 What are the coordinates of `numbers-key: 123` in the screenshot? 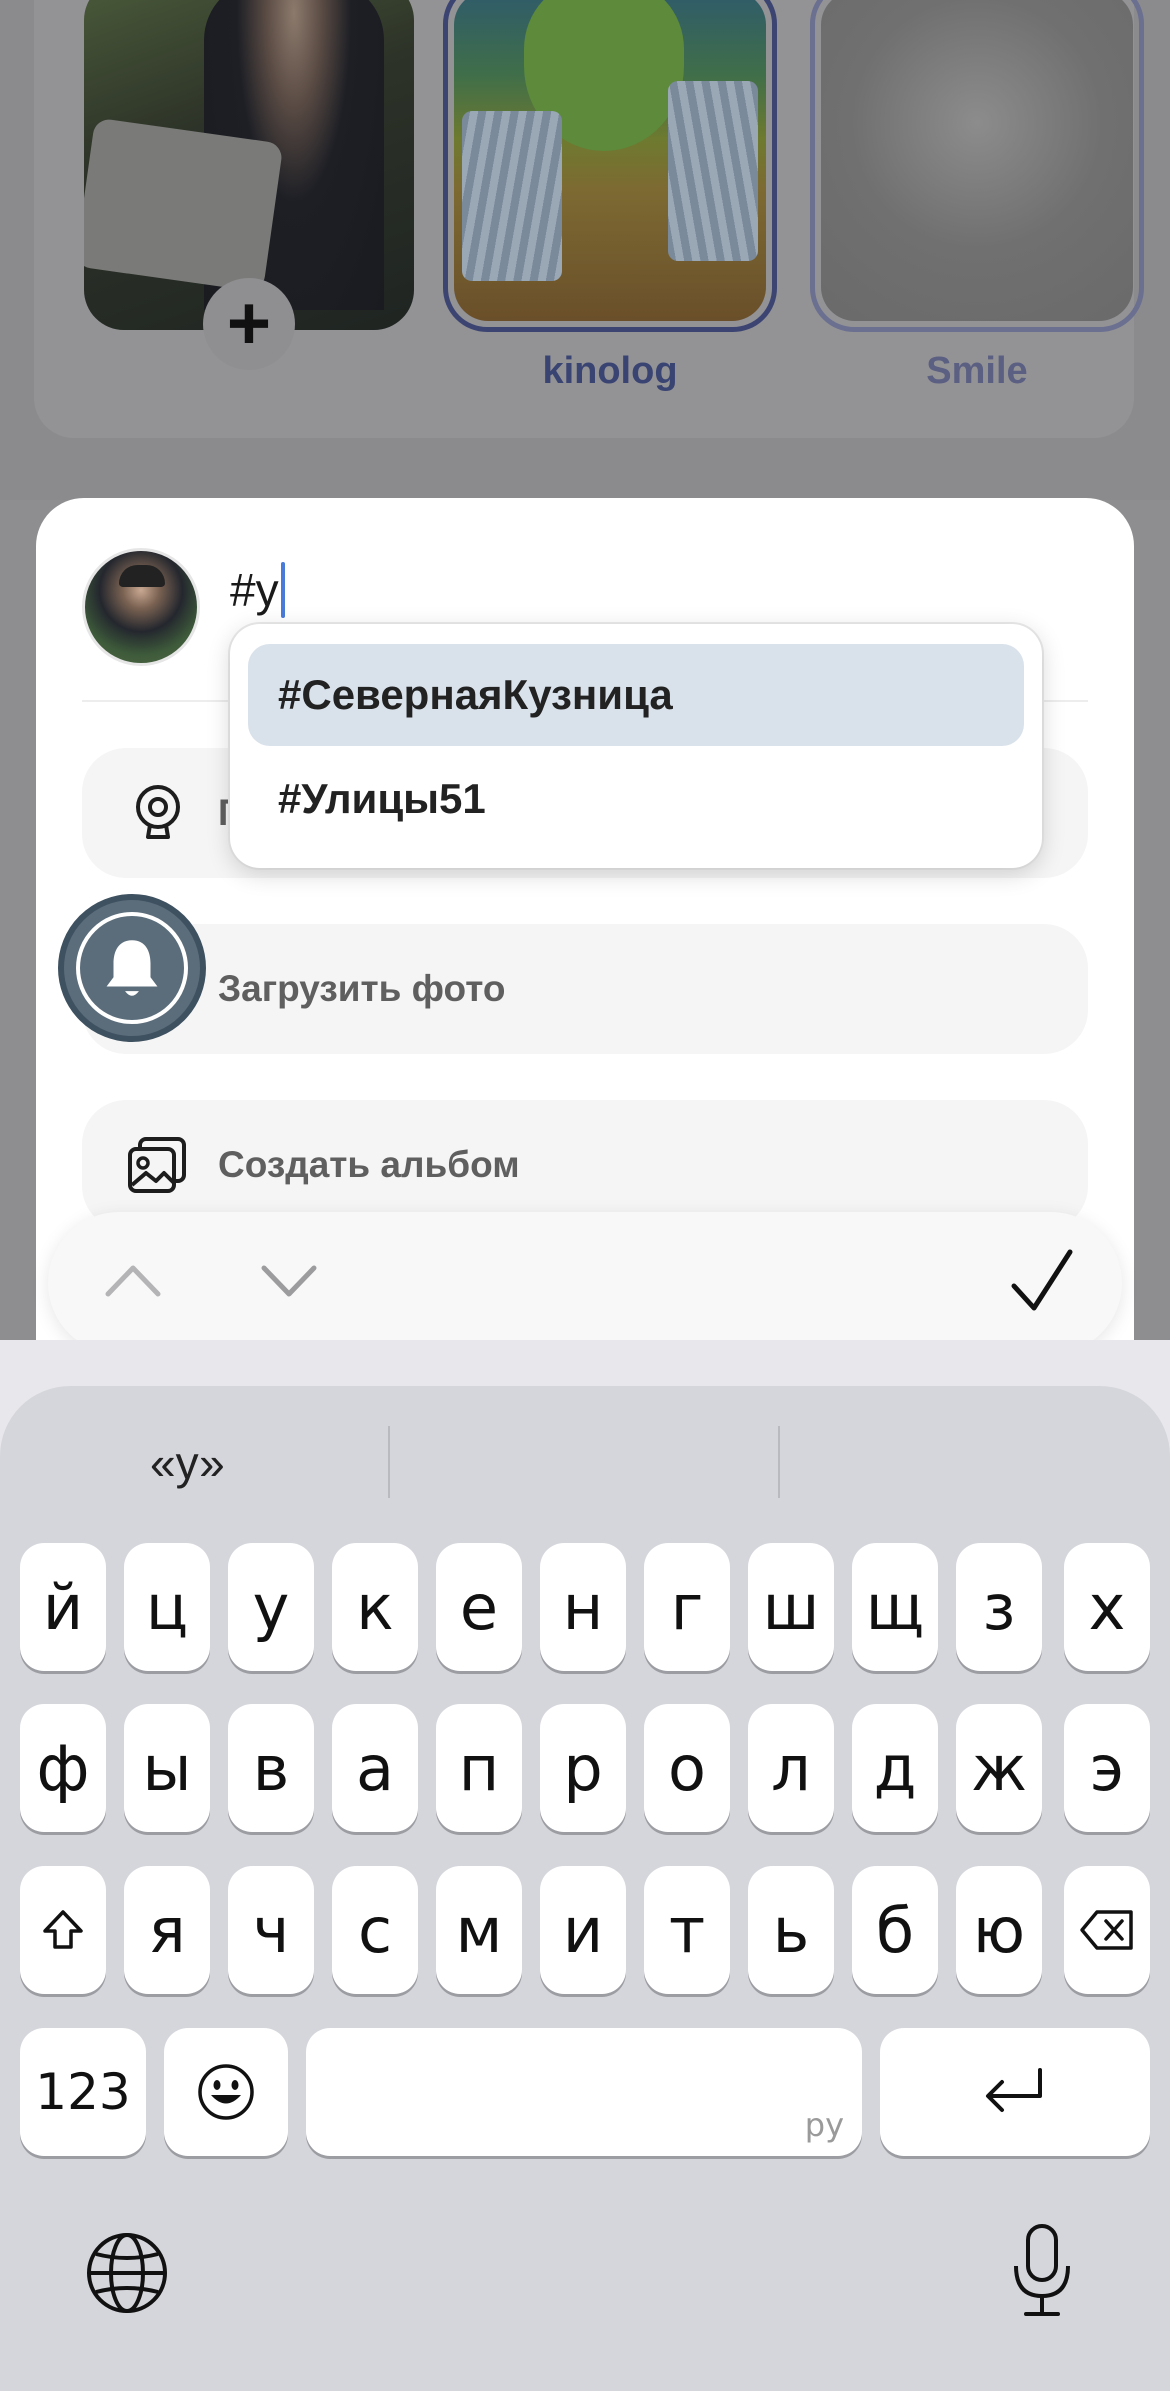 It's located at (83, 2092).